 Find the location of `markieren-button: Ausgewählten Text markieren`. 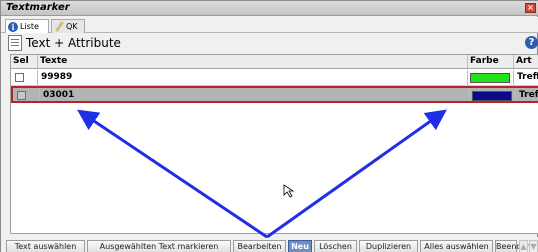

markieren-button: Ausgewählten Text markieren is located at coordinates (159, 246).